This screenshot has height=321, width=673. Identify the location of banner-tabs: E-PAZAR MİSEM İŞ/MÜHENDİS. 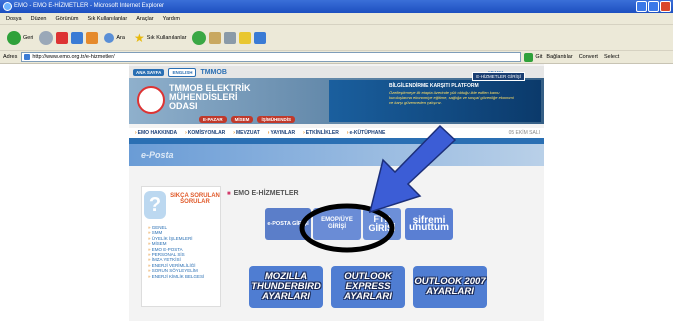
(247, 119).